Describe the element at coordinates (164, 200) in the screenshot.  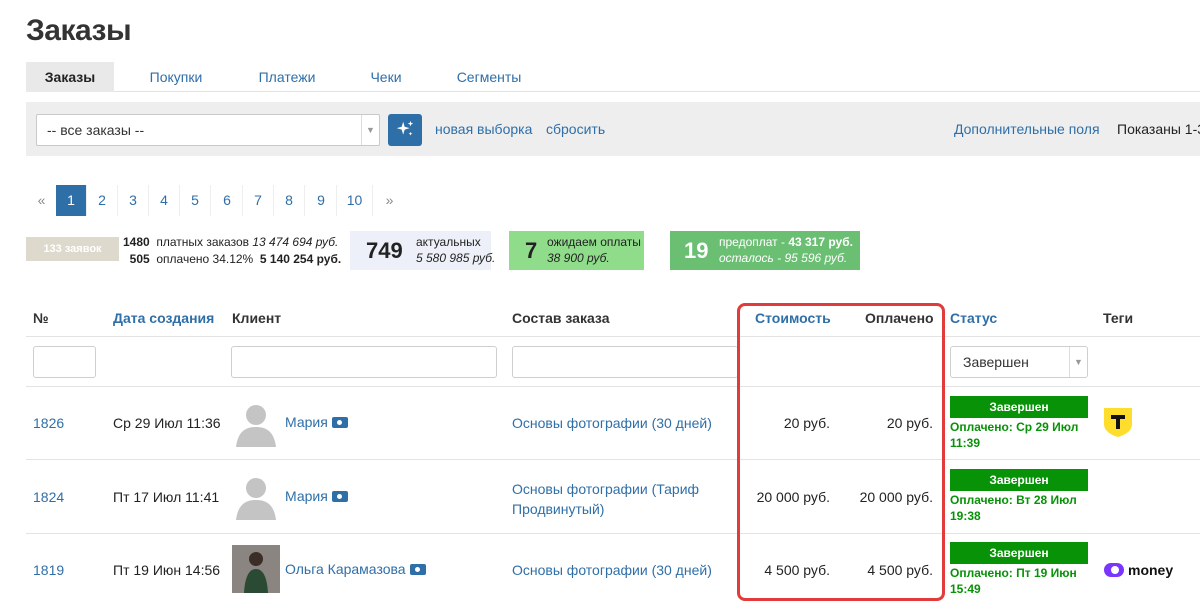
I see `page-4: 4` at that location.